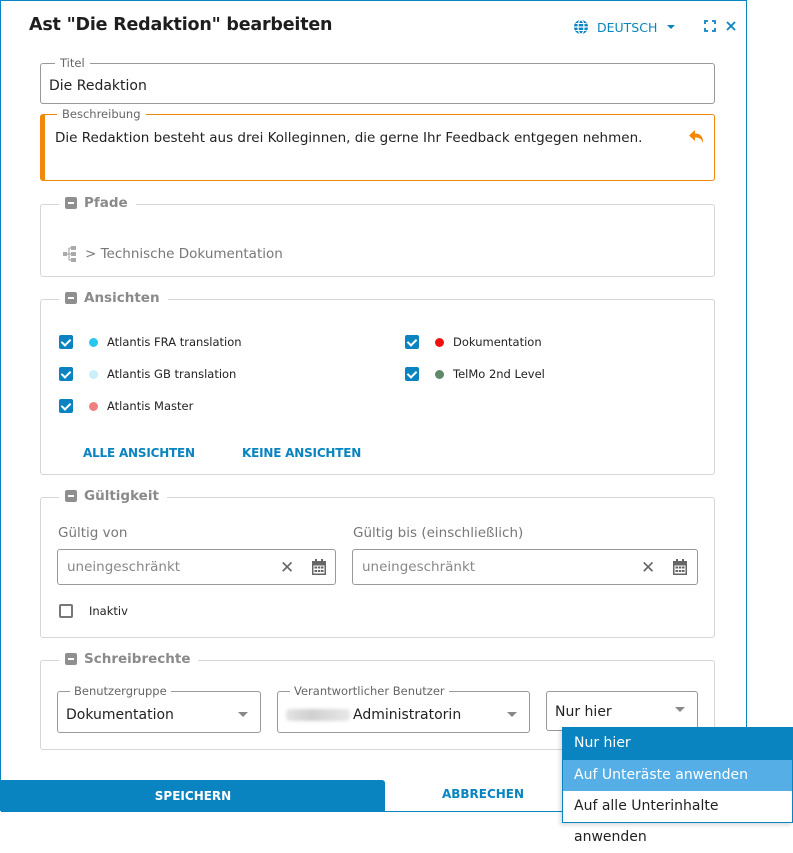  Describe the element at coordinates (677, 818) in the screenshot. I see `scope-option-all-sub-contents: Auf alle Unterinhalte anwenden` at that location.